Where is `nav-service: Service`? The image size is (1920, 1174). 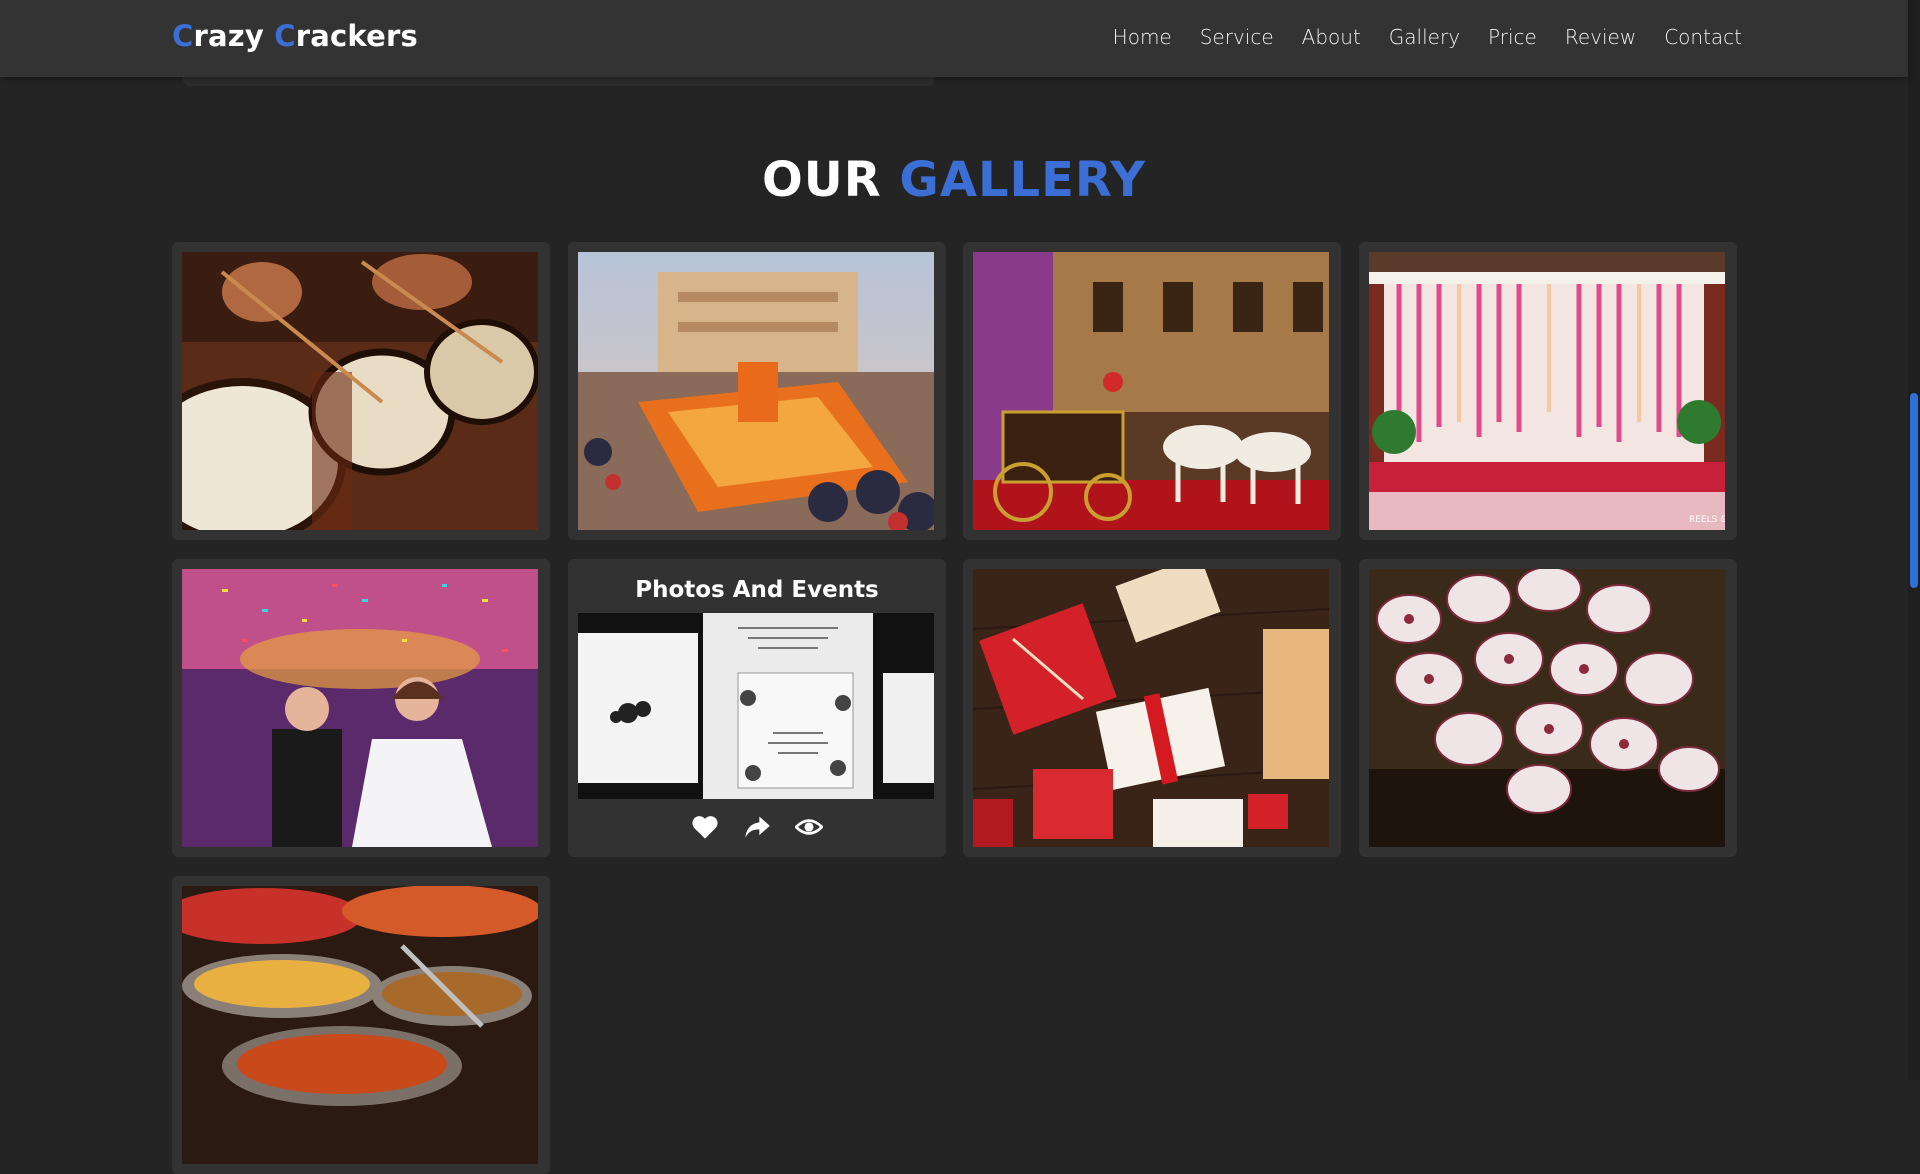
nav-service: Service is located at coordinates (1237, 37).